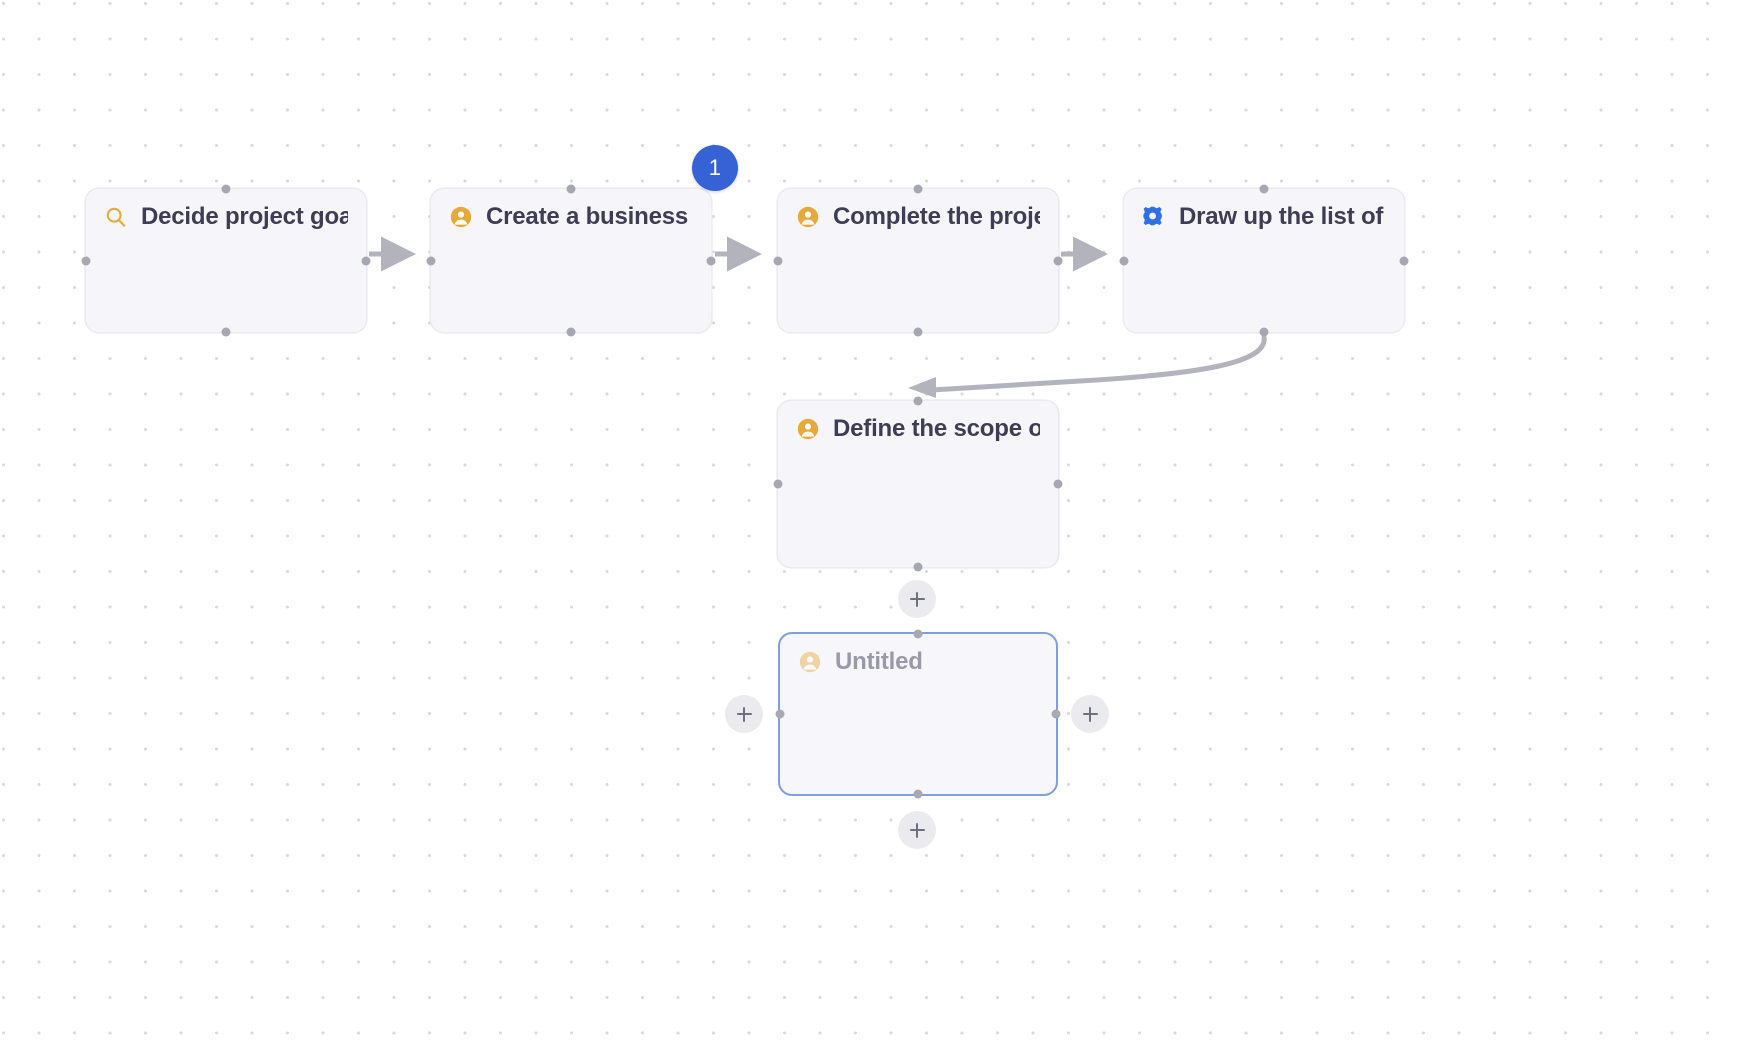  I want to click on add-node-button-below-define-scope, so click(917, 599).